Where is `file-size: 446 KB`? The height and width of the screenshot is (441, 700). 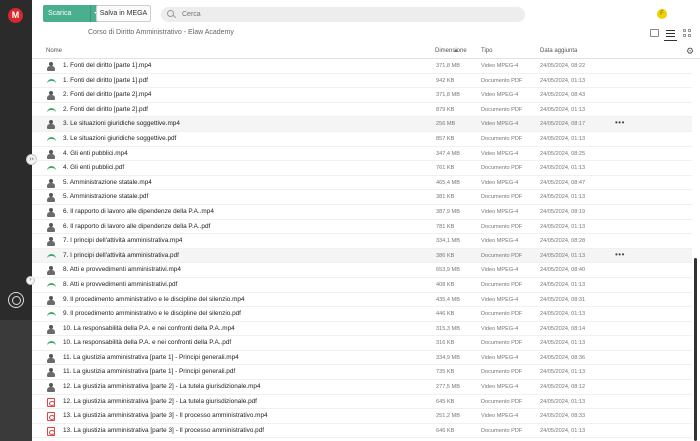
file-size: 446 KB is located at coordinates (445, 314).